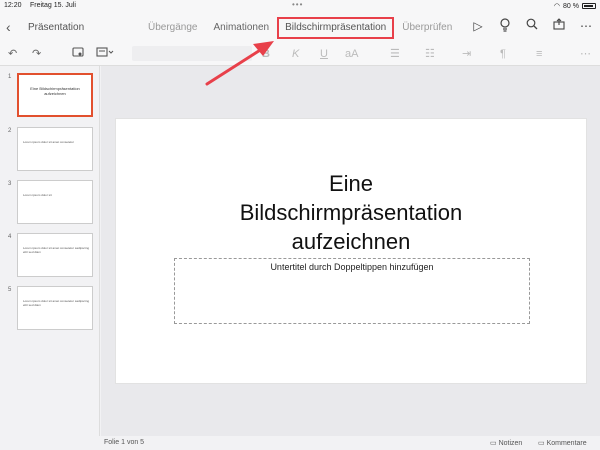  I want to click on notes-label: Notizen, so click(510, 443).